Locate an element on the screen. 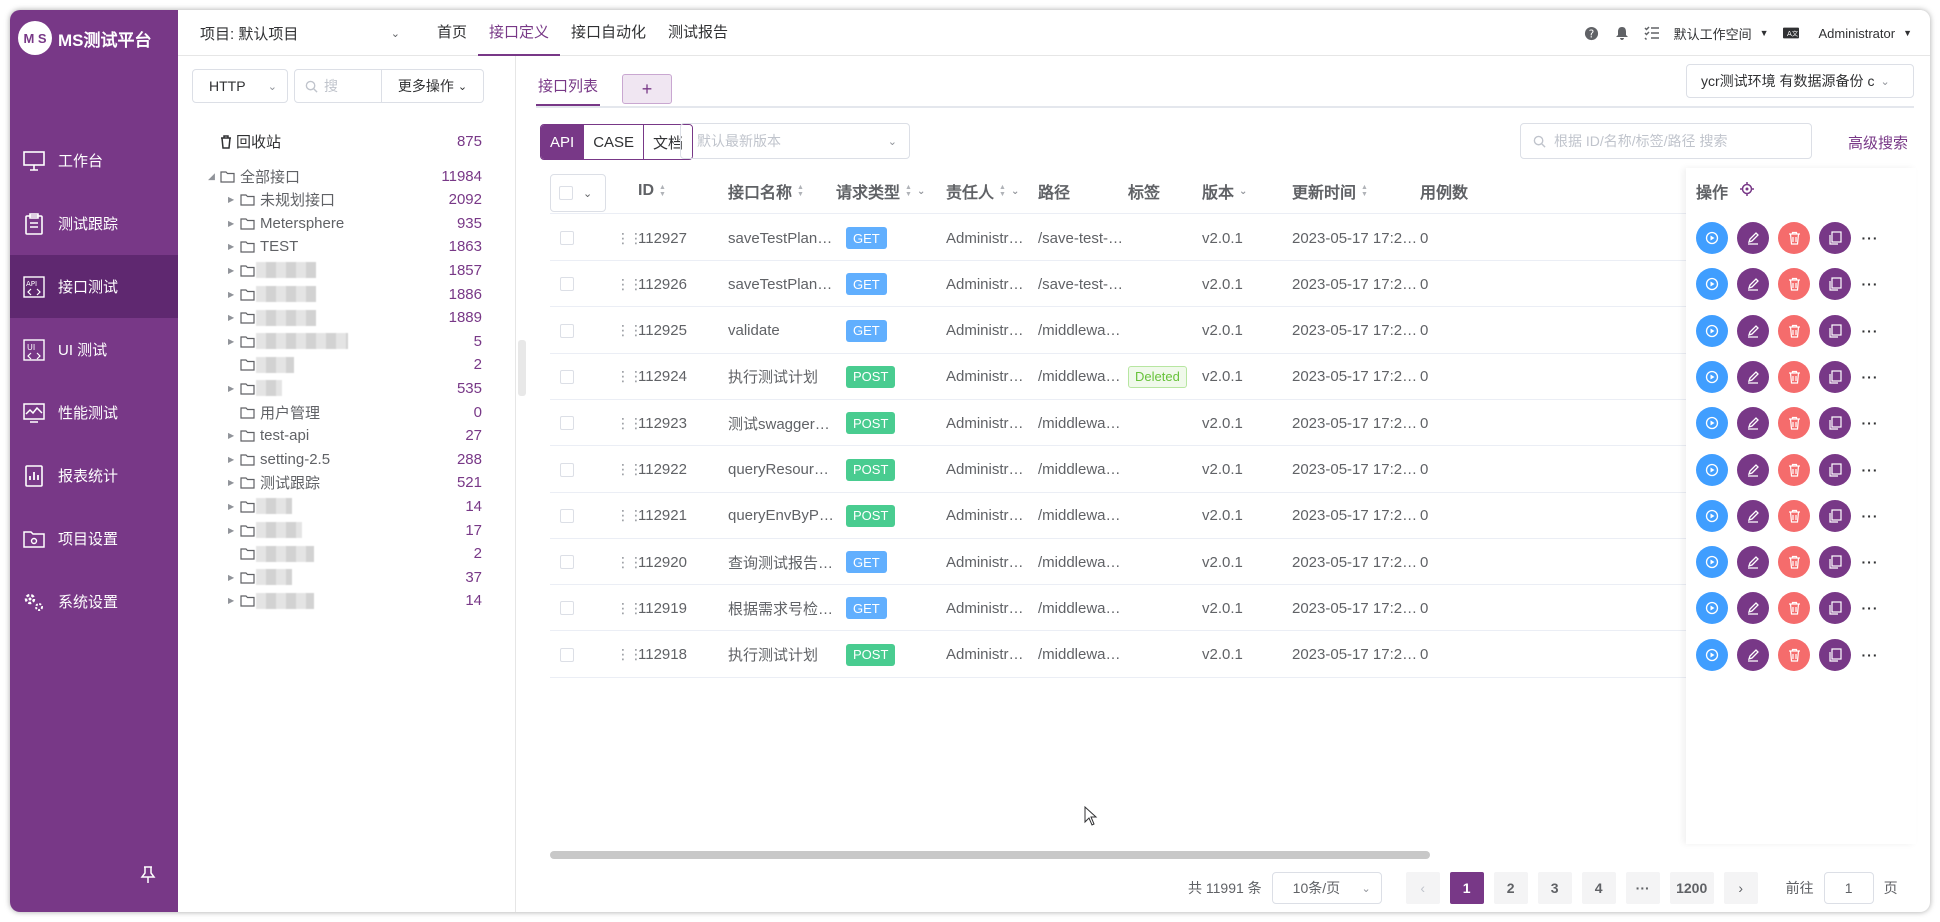 Image resolution: width=1940 pixels, height=922 pixels. tree-node: ▶ test-api 27 is located at coordinates (347, 436).